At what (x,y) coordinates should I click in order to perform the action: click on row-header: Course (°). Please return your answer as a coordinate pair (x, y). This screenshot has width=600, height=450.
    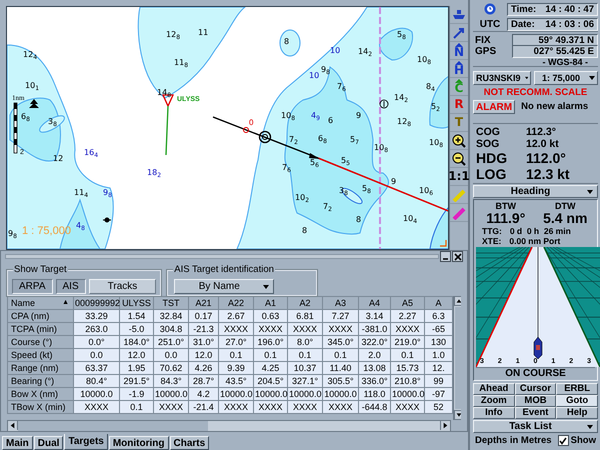
    Looking at the image, I should click on (41, 342).